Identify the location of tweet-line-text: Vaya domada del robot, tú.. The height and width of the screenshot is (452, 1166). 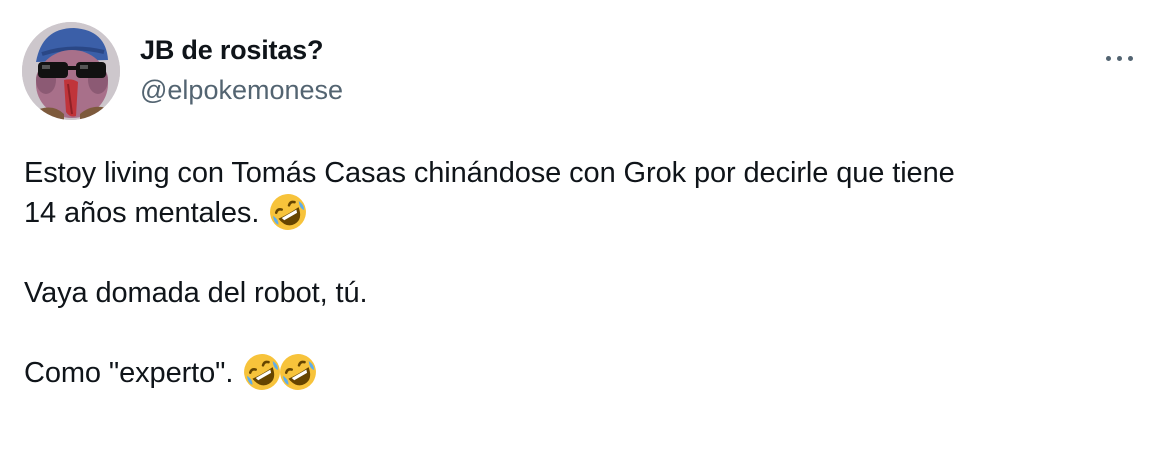
(196, 293).